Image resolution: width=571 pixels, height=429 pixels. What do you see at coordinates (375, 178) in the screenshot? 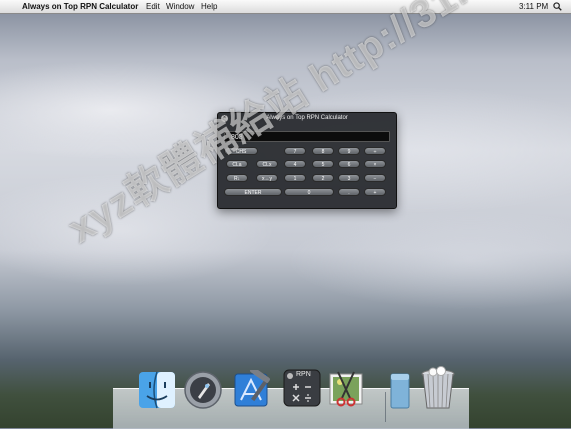
I see `minus-button: −` at bounding box center [375, 178].